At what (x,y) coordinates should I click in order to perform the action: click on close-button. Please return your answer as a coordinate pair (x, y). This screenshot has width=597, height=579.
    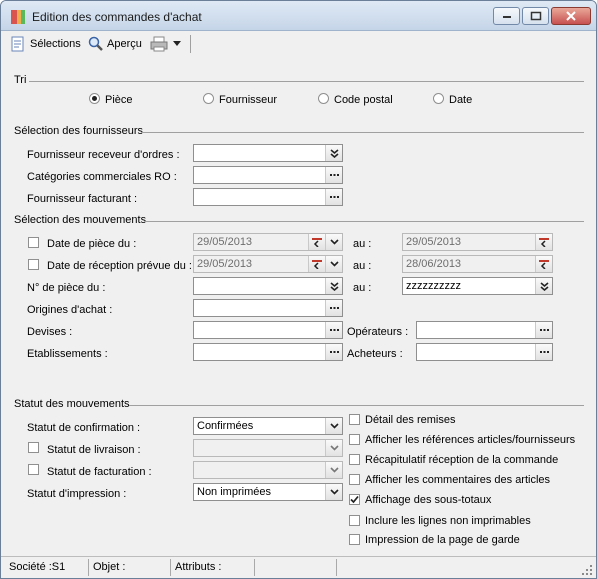
    Looking at the image, I should click on (571, 16).